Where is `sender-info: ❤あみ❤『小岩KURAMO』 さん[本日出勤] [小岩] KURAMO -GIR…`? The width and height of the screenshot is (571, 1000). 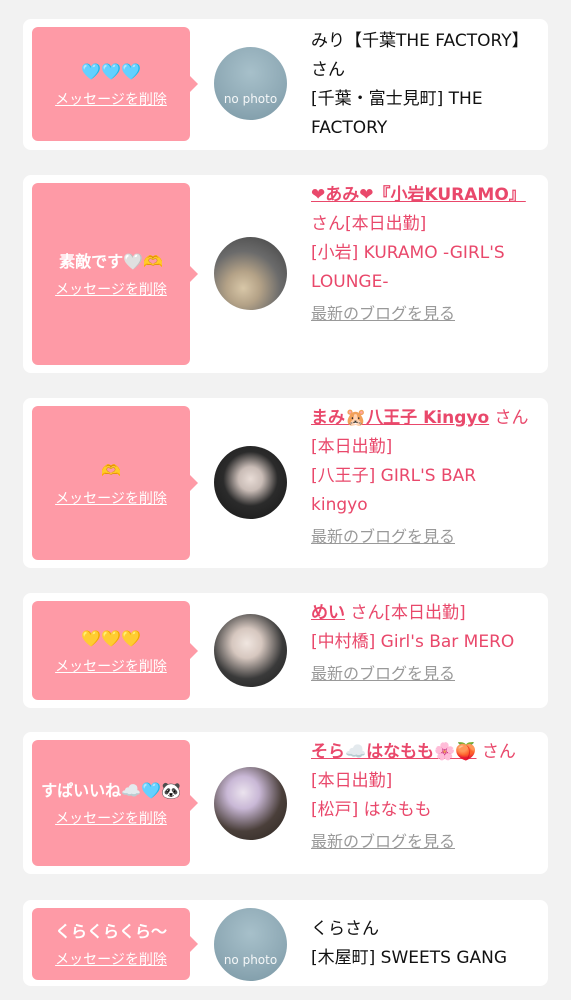 sender-info: ❤あみ❤『小岩KURAMO』 さん[本日出勤] [小岩] KURAMO -GIR… is located at coordinates (423, 254).